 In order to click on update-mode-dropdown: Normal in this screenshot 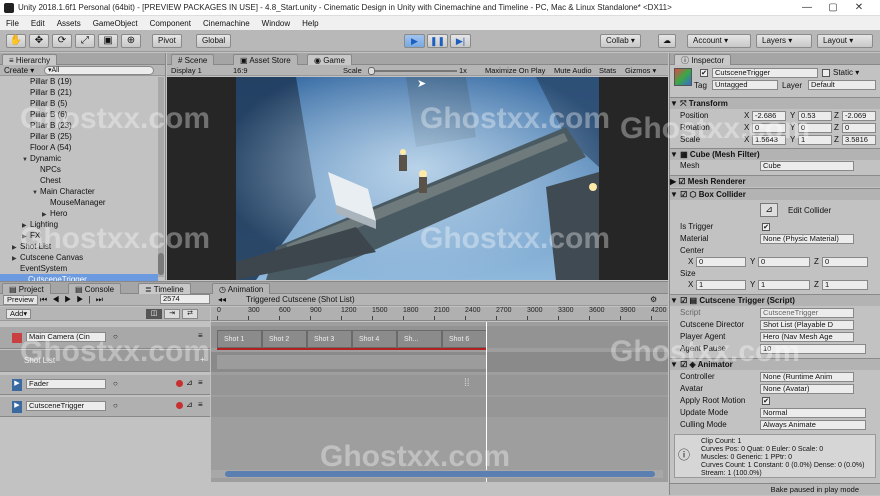, I will do `click(813, 413)`.